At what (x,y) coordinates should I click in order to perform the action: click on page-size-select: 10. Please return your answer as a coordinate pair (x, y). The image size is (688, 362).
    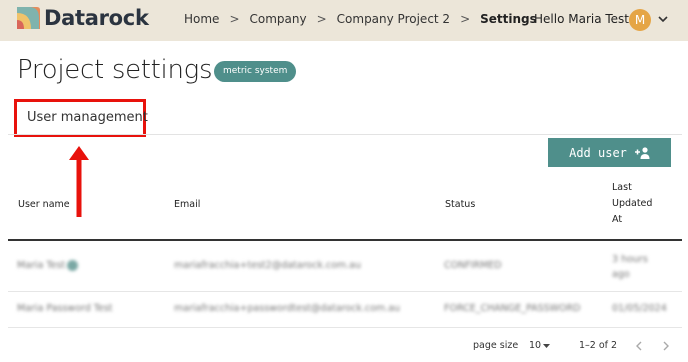
    Looking at the image, I should click on (535, 345).